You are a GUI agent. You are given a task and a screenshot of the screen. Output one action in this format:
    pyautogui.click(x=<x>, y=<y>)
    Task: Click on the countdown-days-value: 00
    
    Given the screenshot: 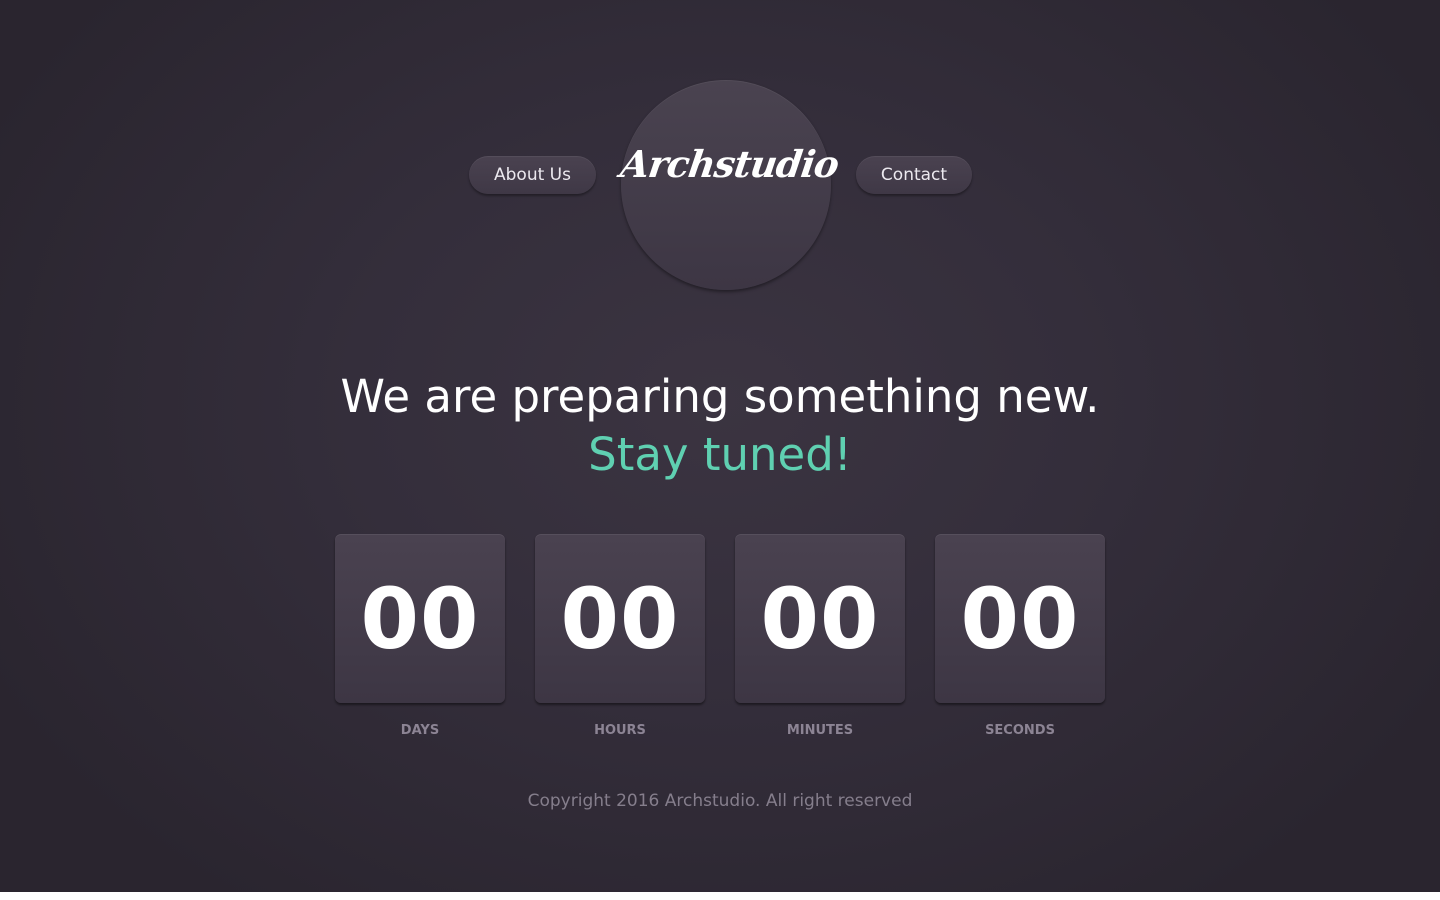 What is the action you would take?
    pyautogui.click(x=420, y=619)
    